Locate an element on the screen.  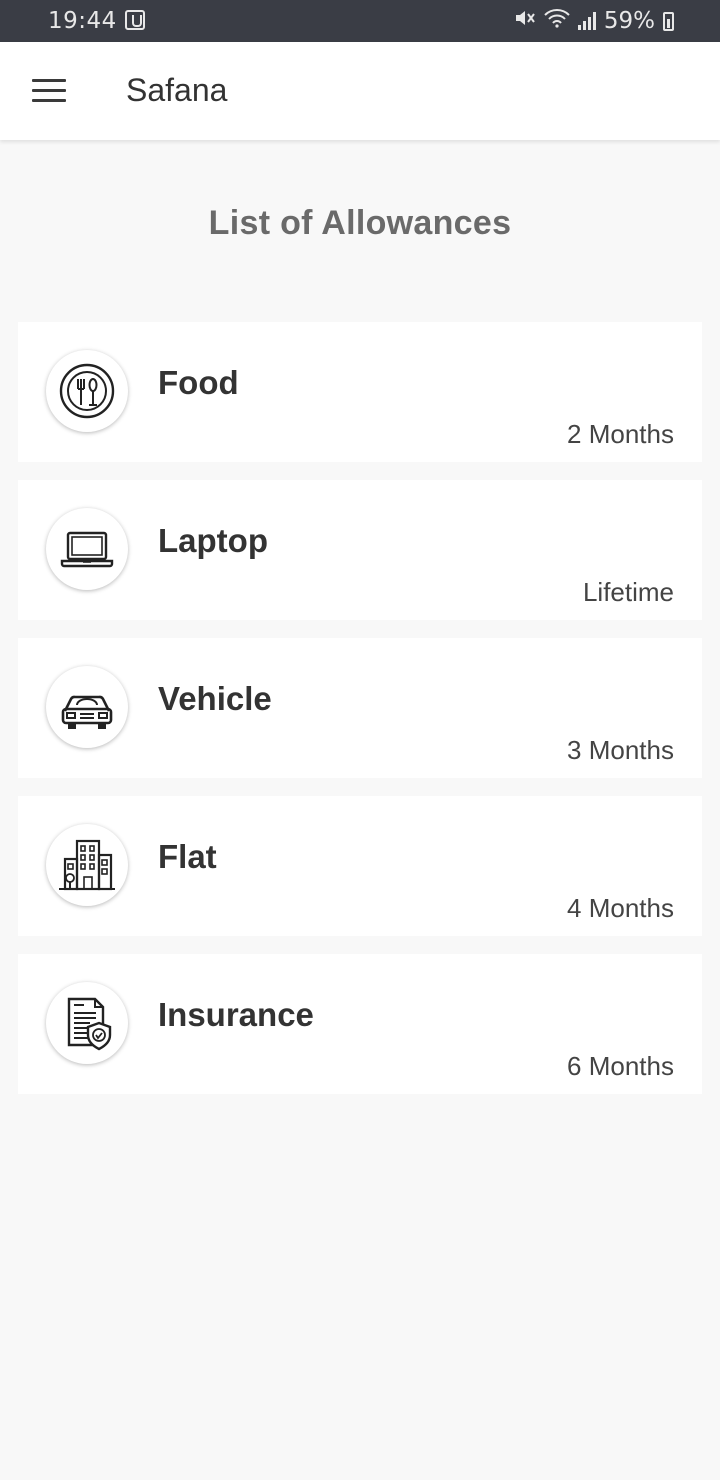
status-indicators: 59% is located at coordinates (594, 21).